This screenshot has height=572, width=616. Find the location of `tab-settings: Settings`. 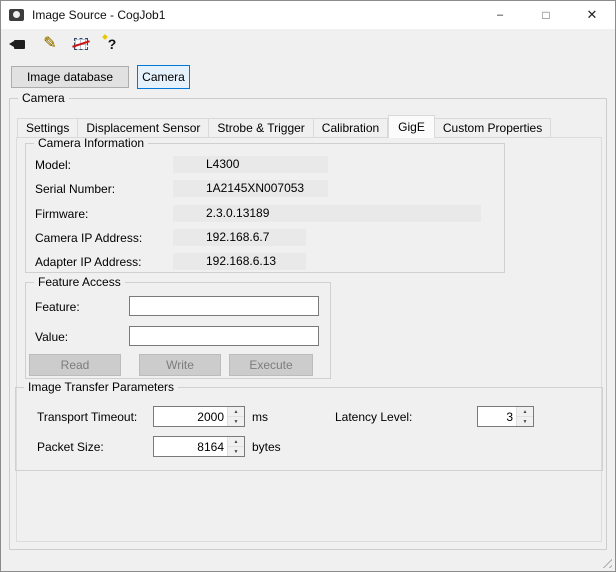

tab-settings: Settings is located at coordinates (48, 128).